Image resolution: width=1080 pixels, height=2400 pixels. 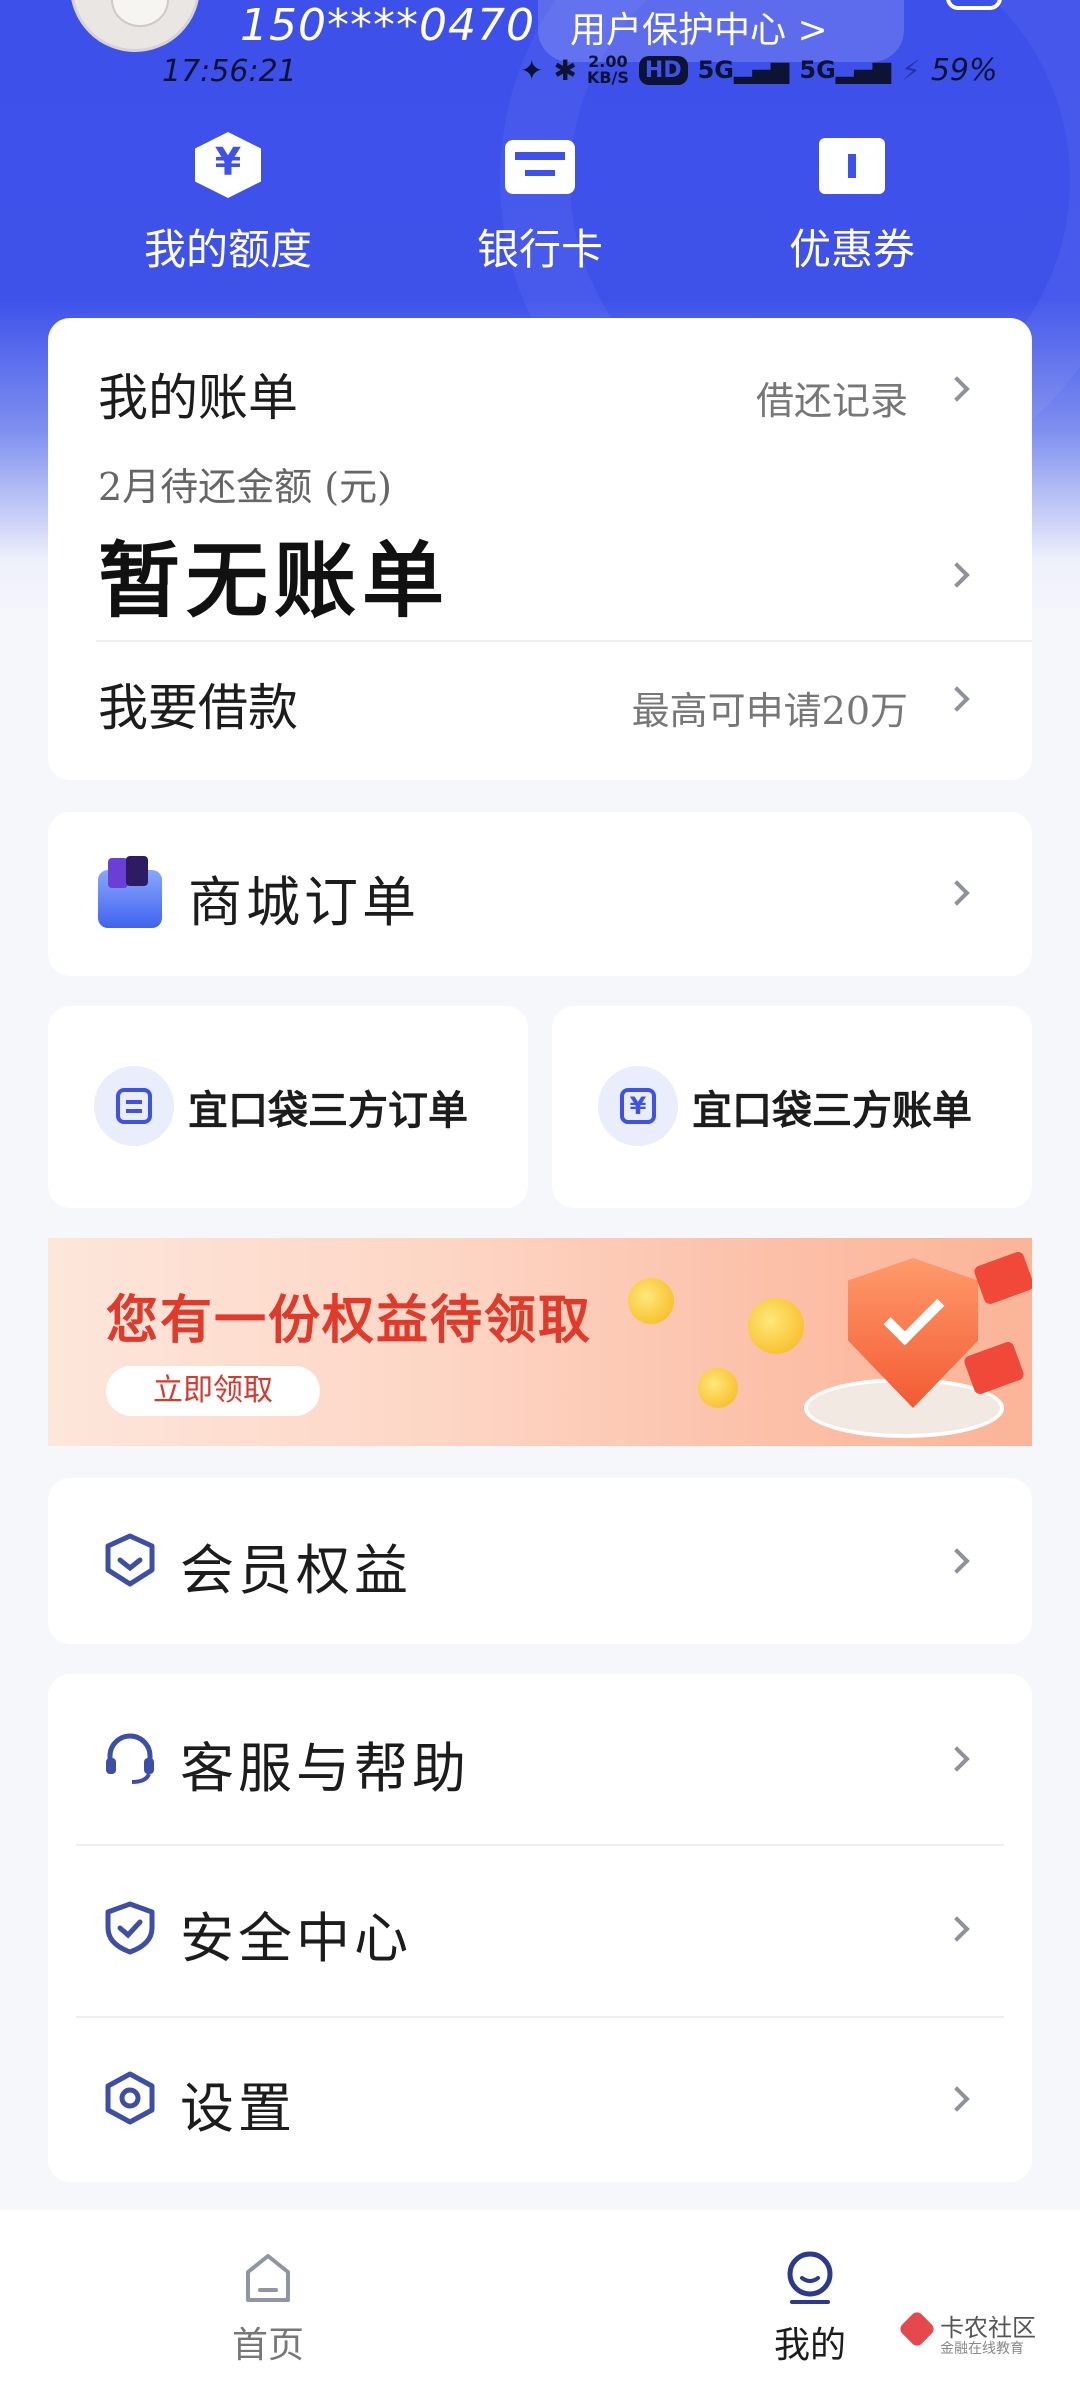 I want to click on settings-row: 设置, so click(x=540, y=2100).